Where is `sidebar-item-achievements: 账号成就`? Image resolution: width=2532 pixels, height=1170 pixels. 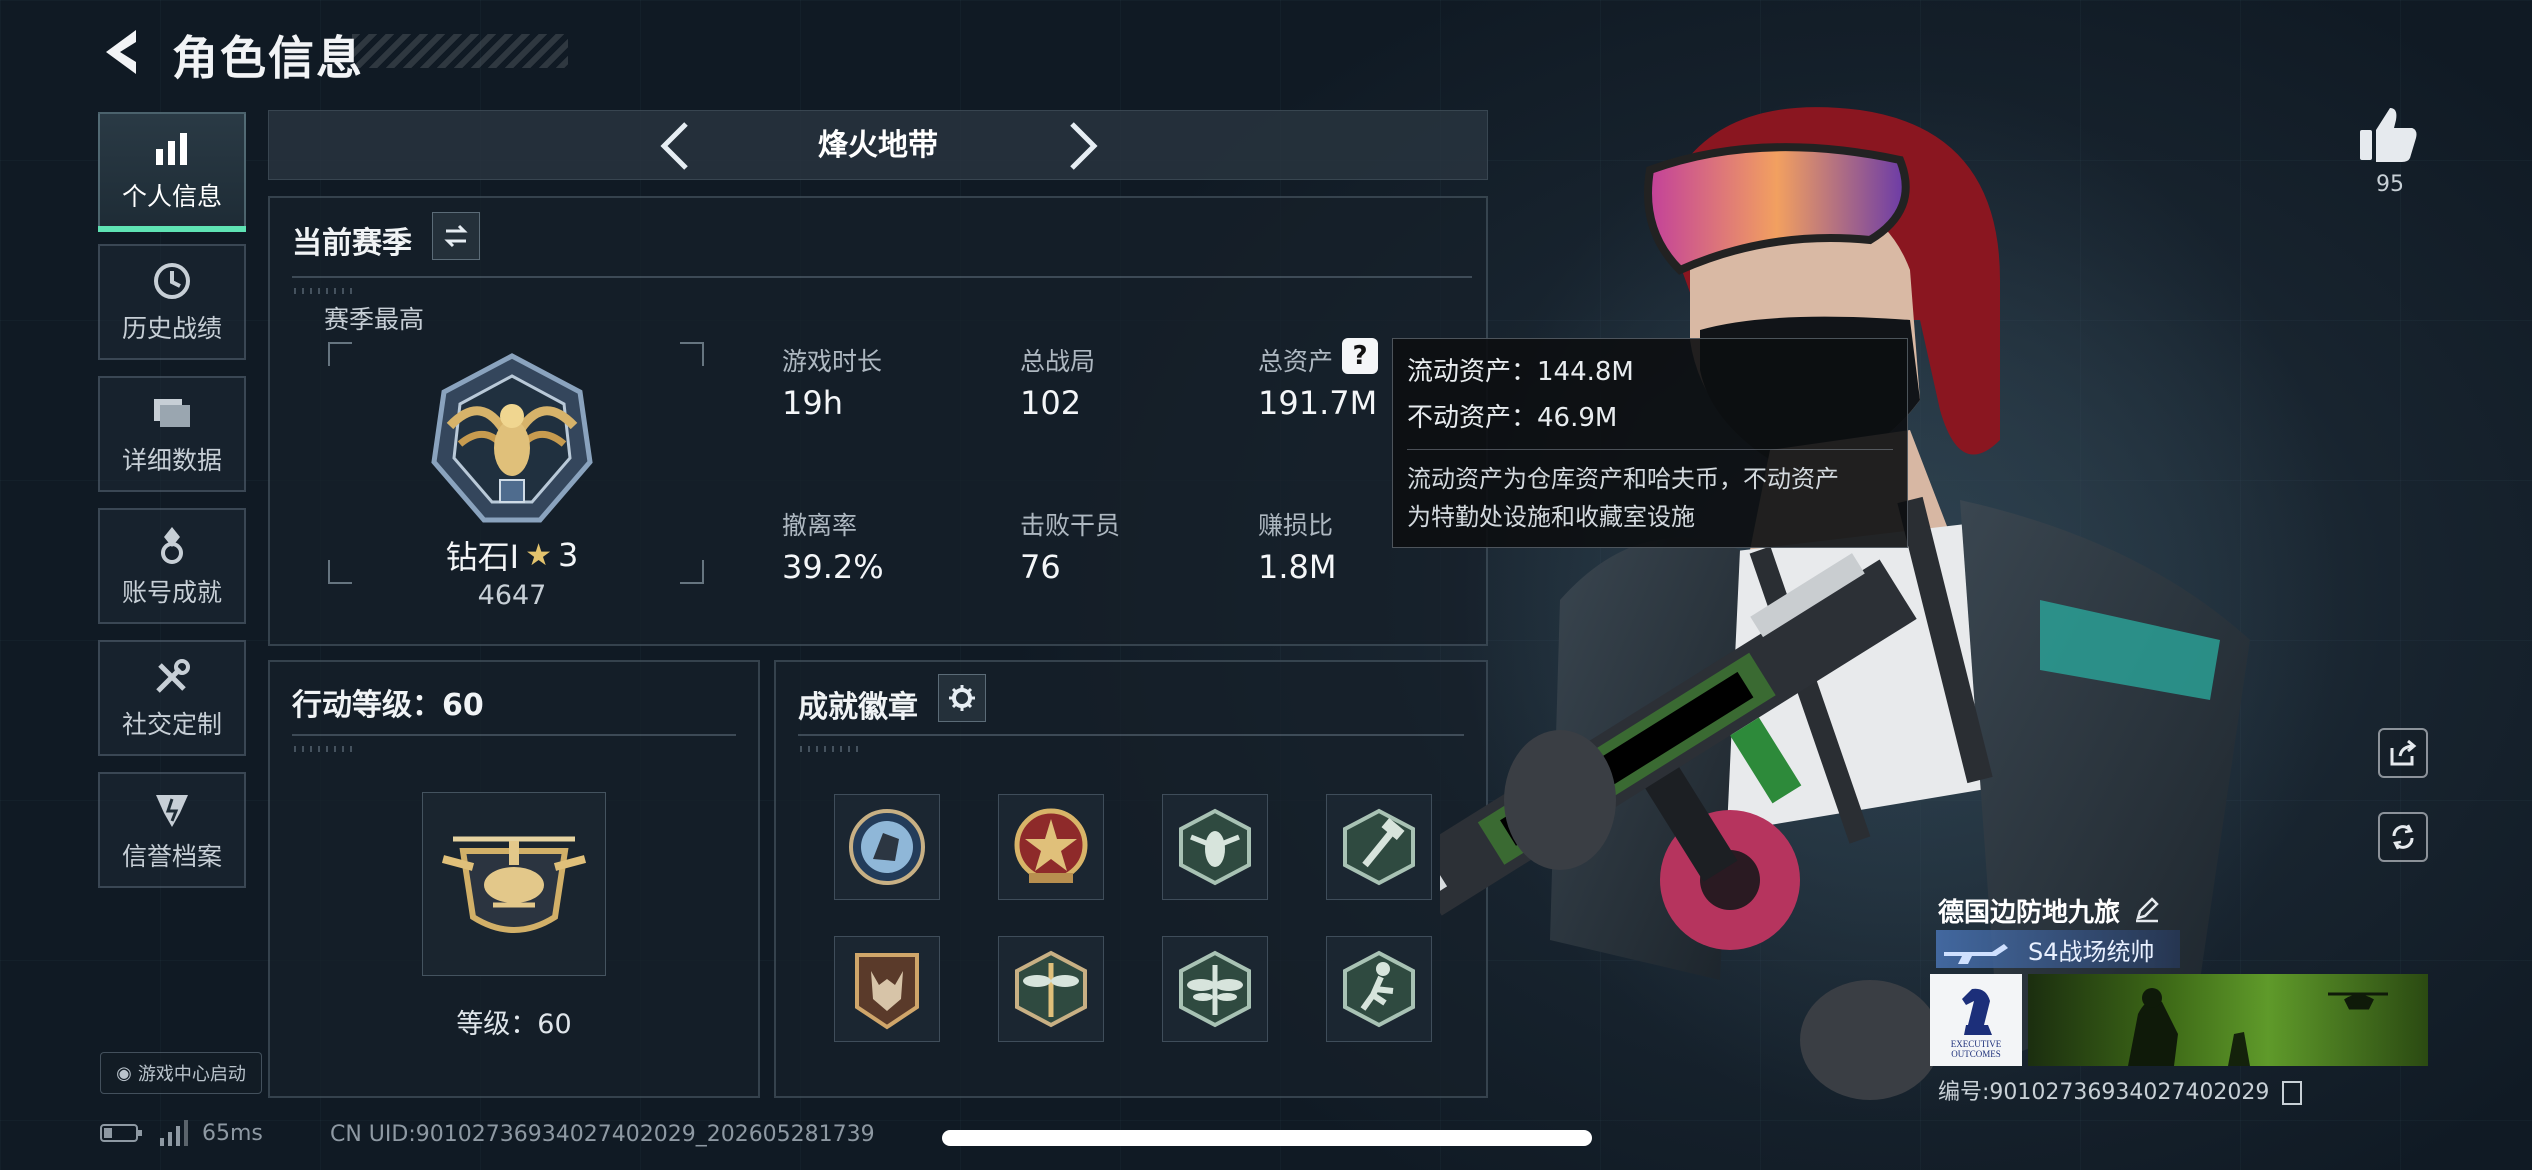
sidebar-item-achievements: 账号成就 is located at coordinates (172, 566).